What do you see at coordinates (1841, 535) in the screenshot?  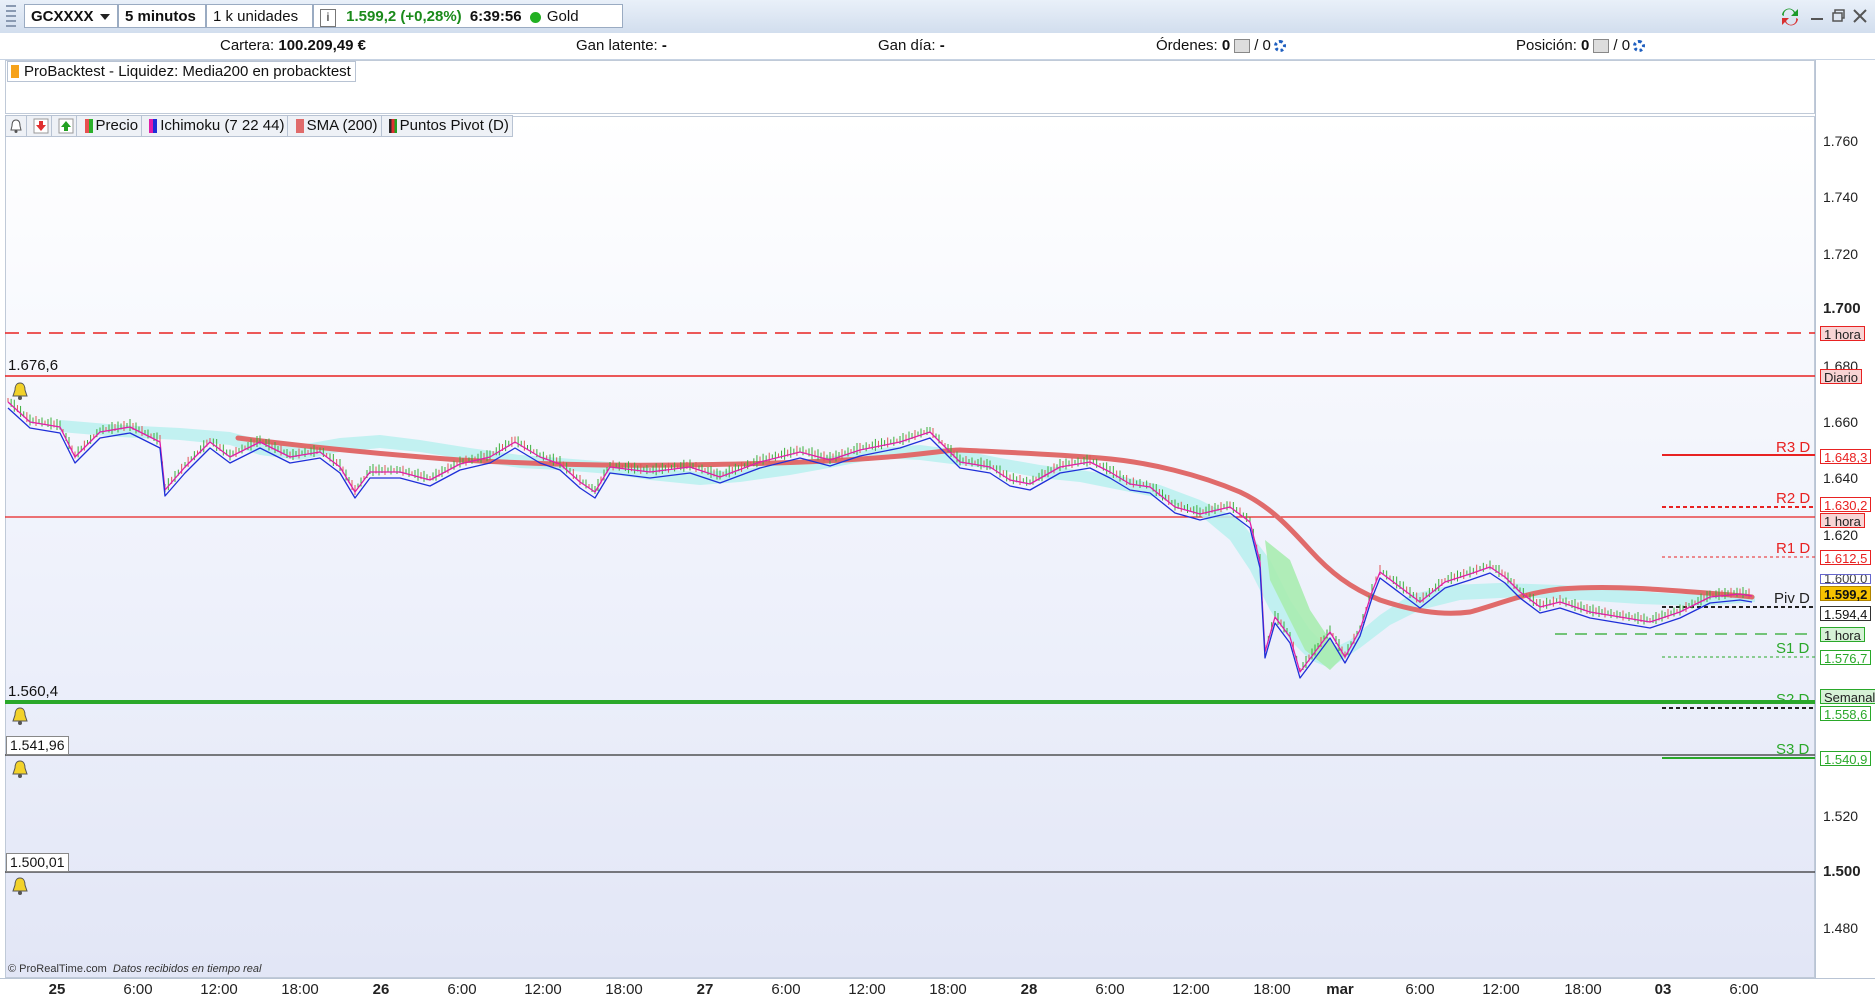 I see `y-tick: 1.620` at bounding box center [1841, 535].